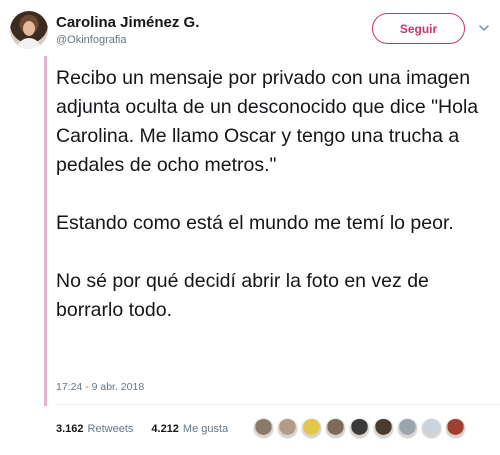 The height and width of the screenshot is (455, 500). I want to click on likes-label: Me gusta, so click(205, 429).